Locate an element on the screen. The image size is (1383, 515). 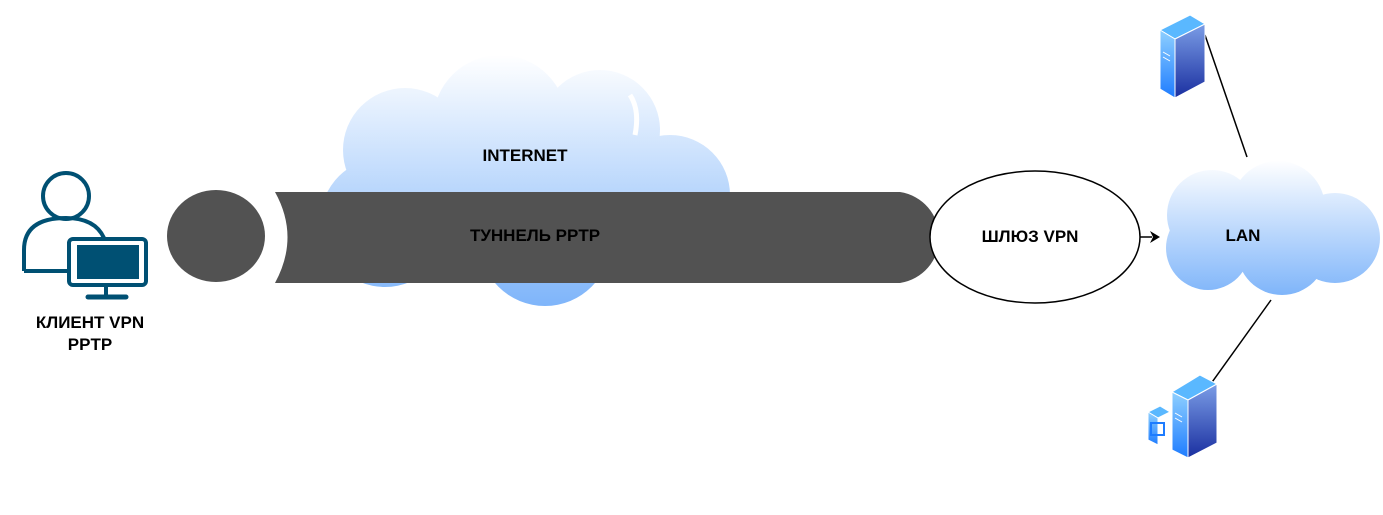
lan-label: LAN is located at coordinates (1243, 235).